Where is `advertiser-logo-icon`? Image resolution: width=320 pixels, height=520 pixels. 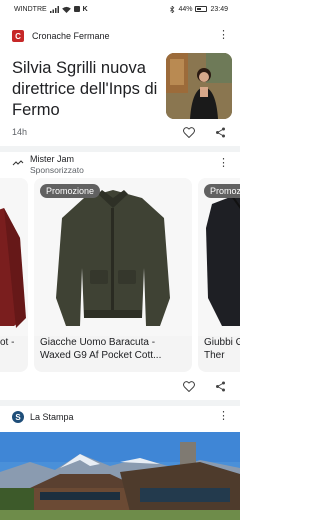
advertiser-logo-icon is located at coordinates (18, 163).